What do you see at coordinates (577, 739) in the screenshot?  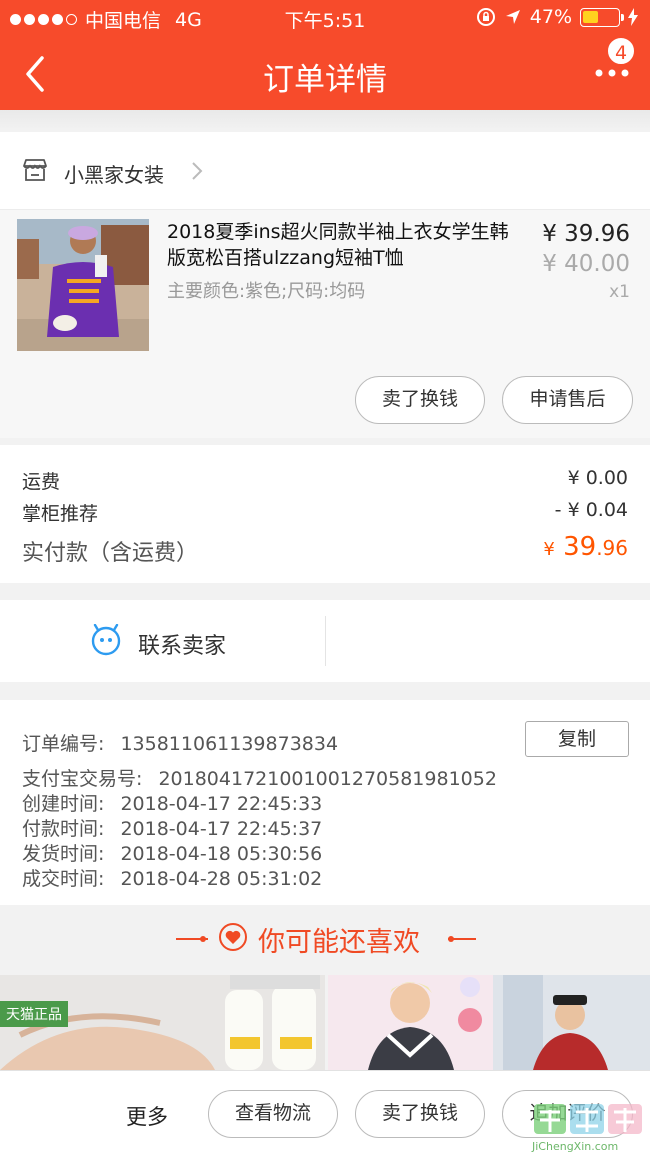 I see `copy-button: 复制` at bounding box center [577, 739].